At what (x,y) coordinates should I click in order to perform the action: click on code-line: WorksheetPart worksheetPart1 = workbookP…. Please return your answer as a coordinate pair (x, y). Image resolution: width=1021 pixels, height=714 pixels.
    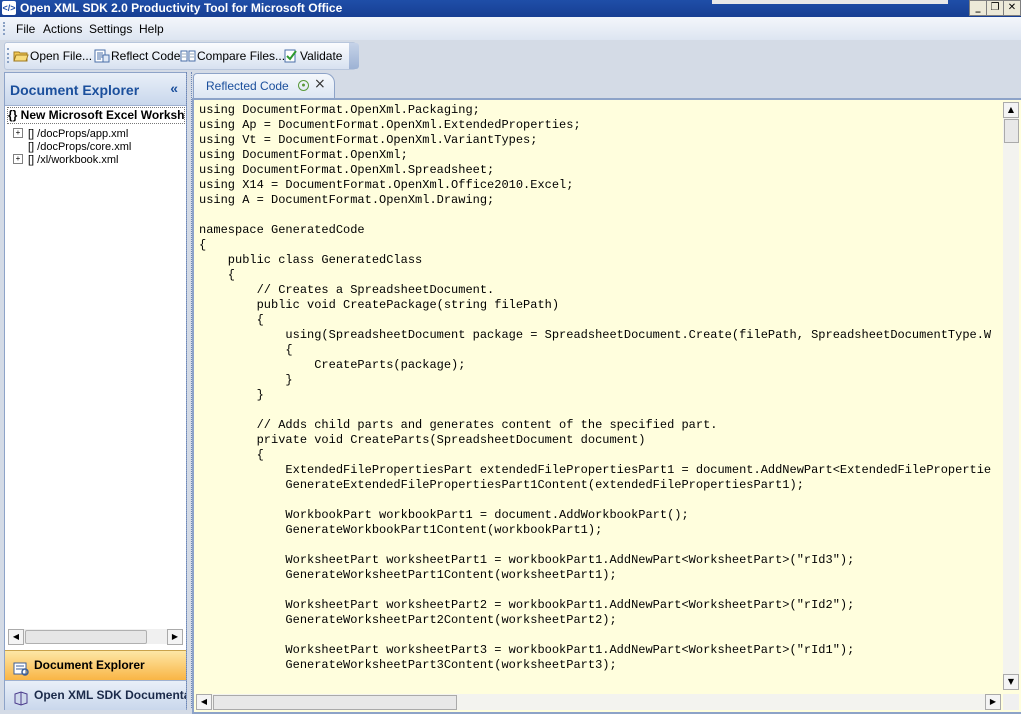
    Looking at the image, I should click on (527, 560).